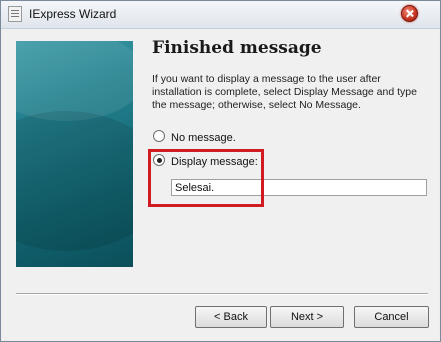  What do you see at coordinates (159, 136) in the screenshot?
I see `no-message-radio` at bounding box center [159, 136].